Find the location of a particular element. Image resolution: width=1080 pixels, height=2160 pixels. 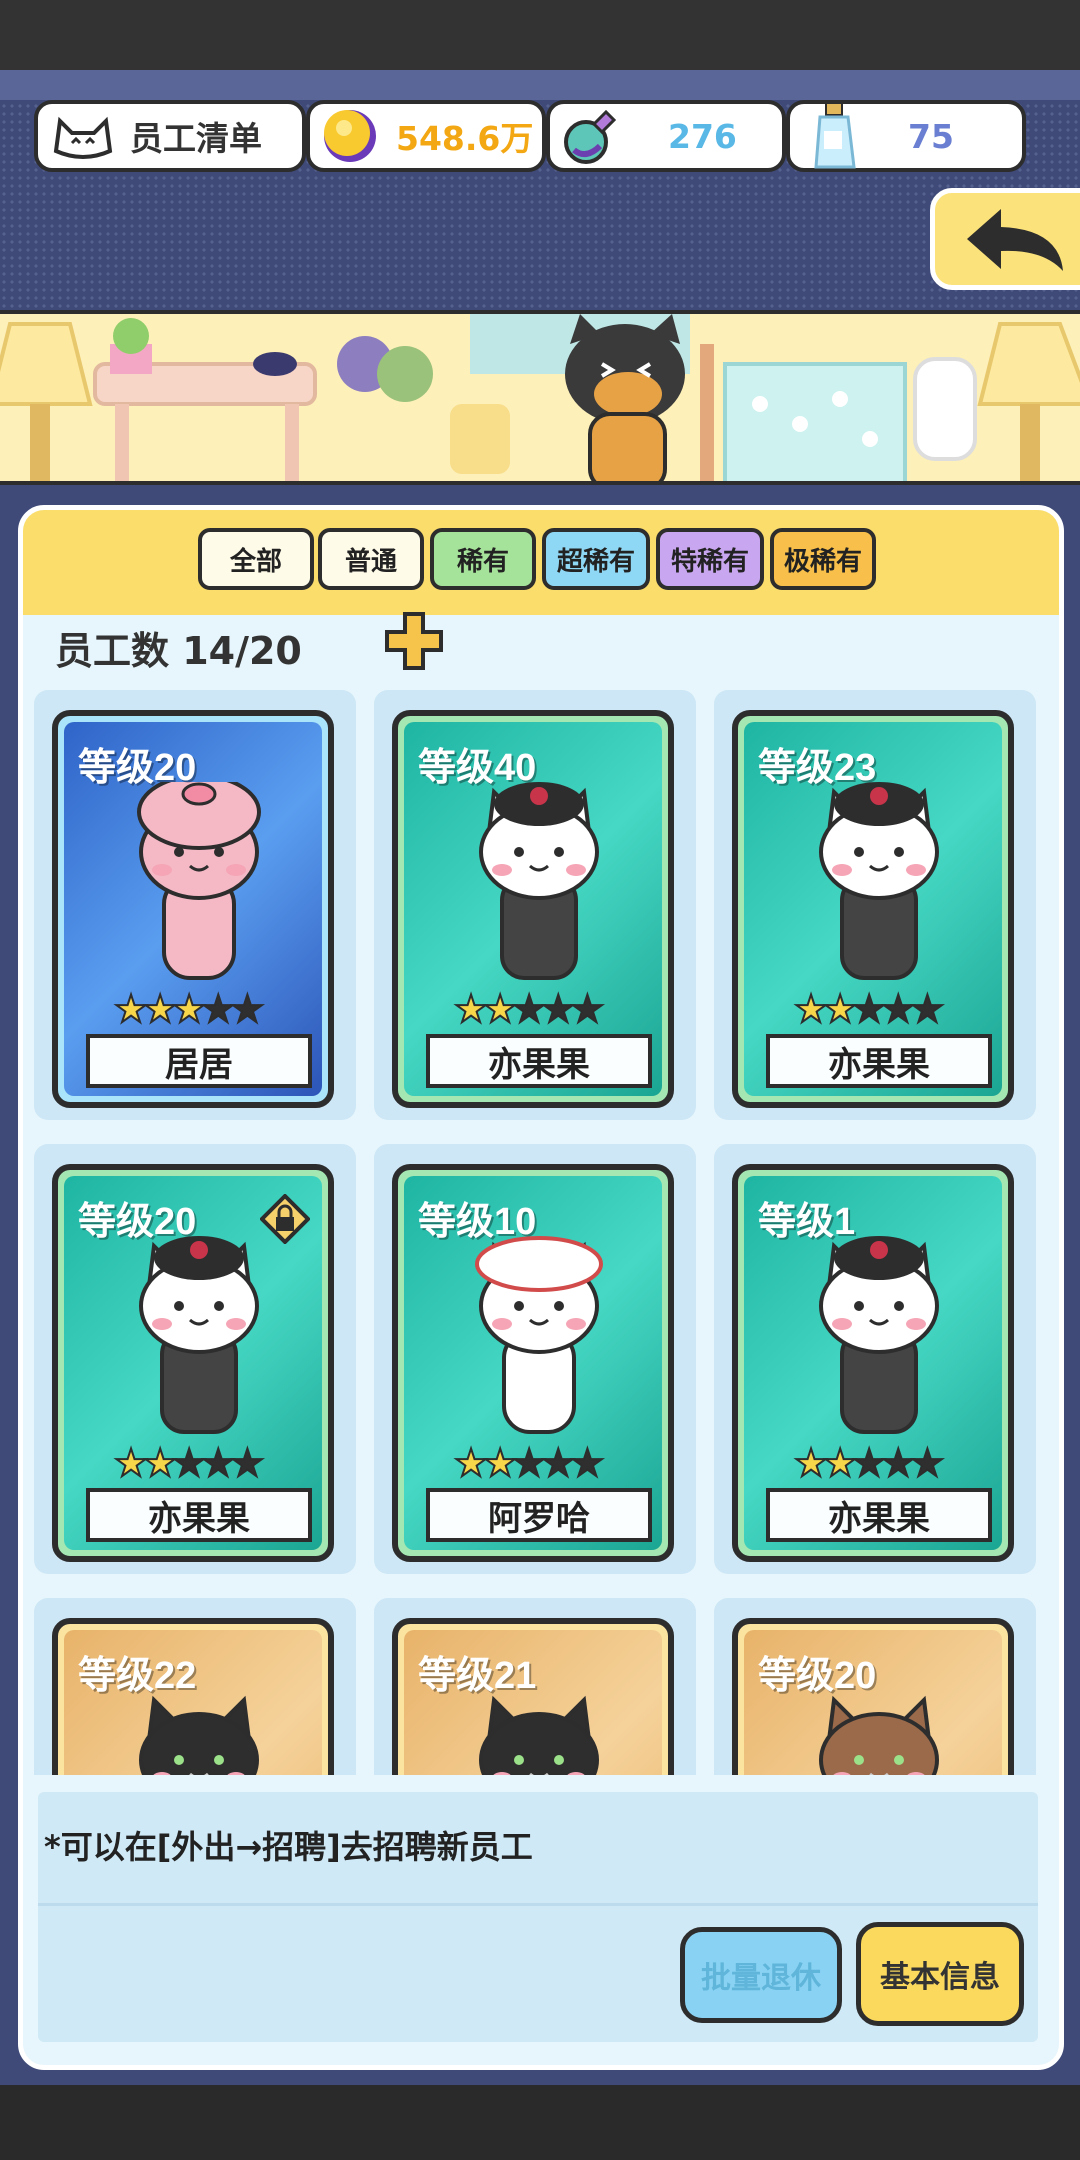

card-art: 等级20 is located at coordinates (873, 1702).